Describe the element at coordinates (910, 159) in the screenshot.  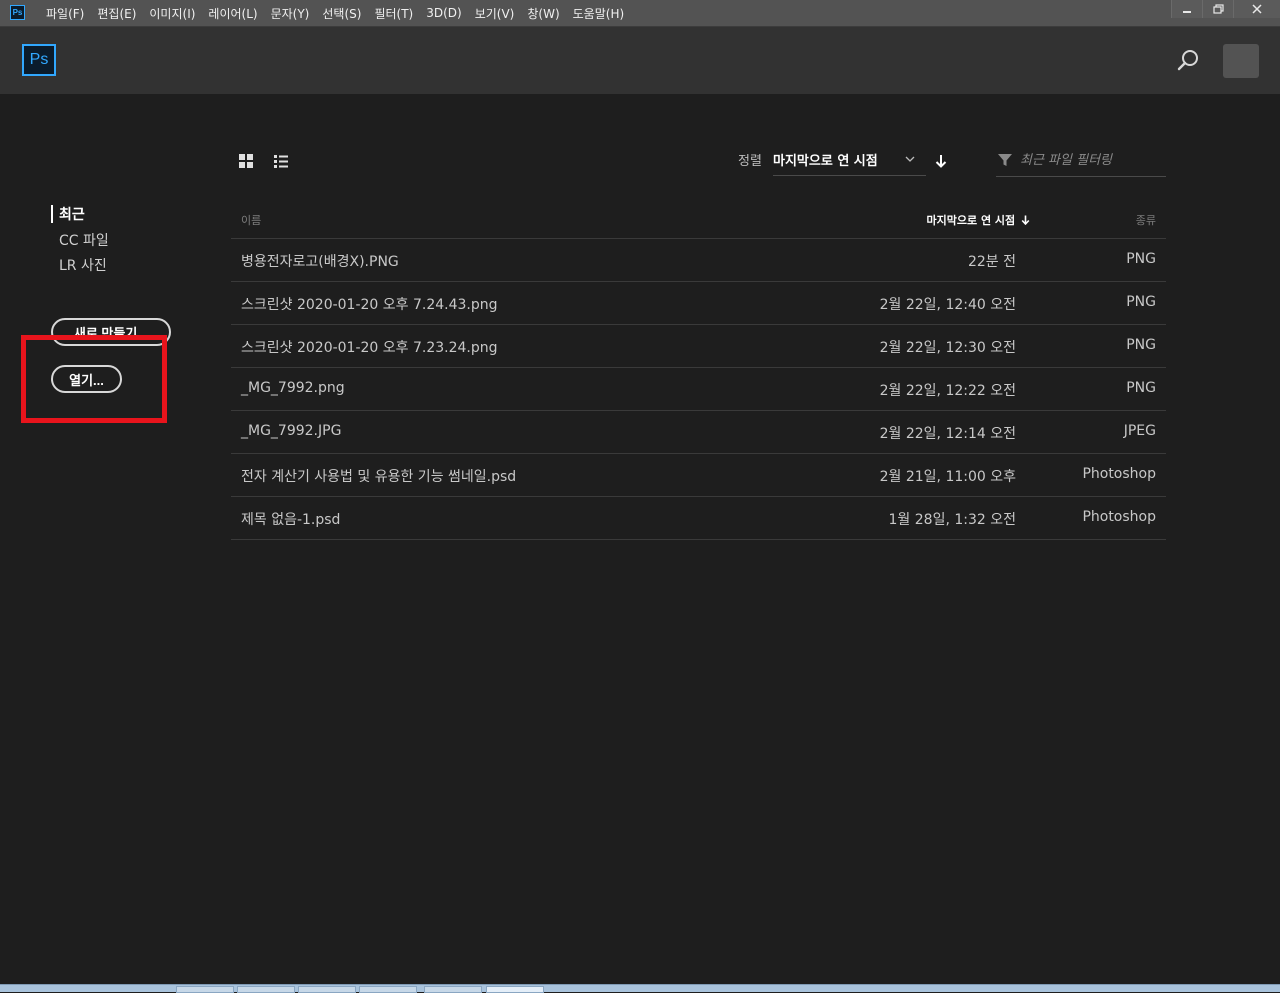
I see `chevron-down-icon` at that location.